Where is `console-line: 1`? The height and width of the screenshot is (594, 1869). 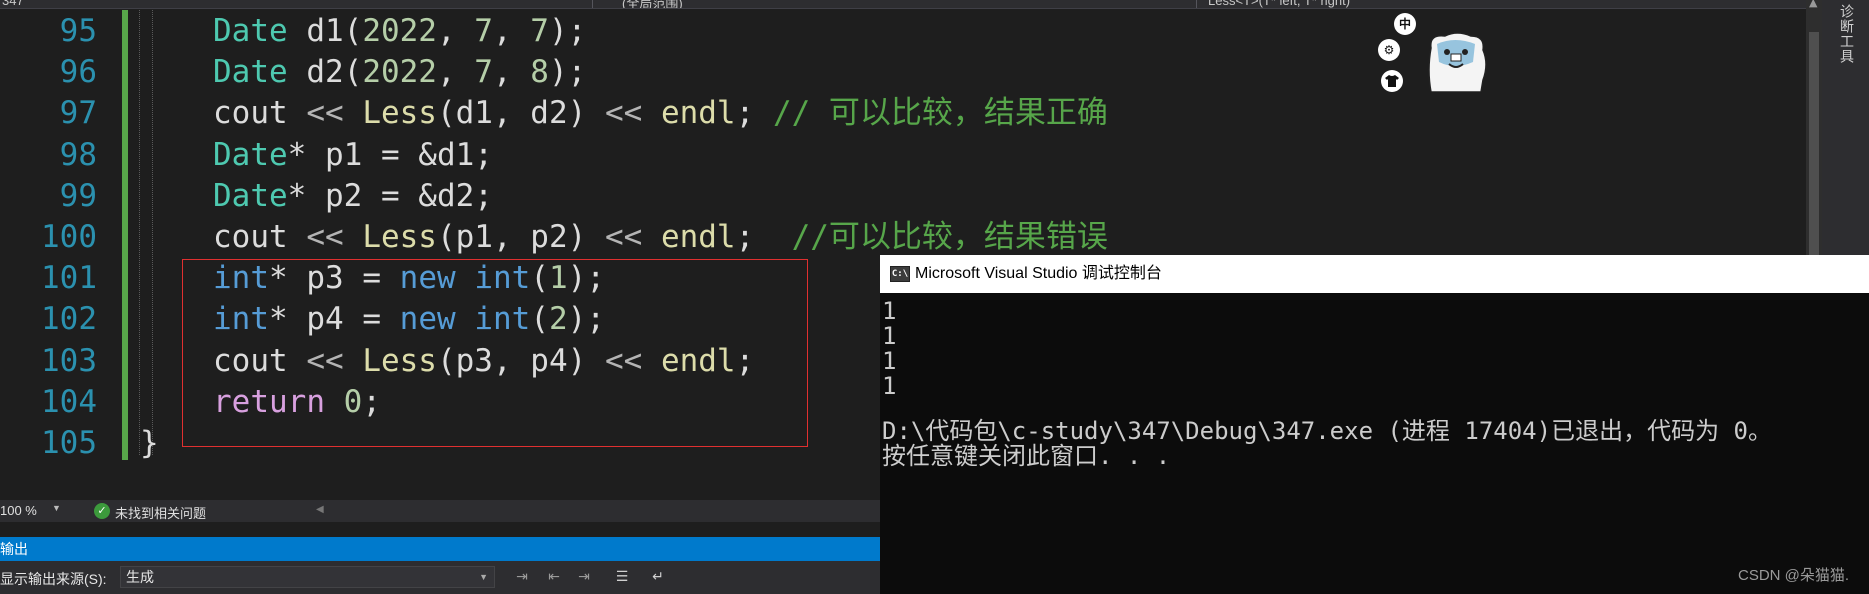 console-line: 1 is located at coordinates (889, 386).